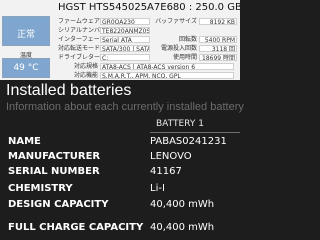  Describe the element at coordinates (171, 156) in the screenshot. I see `battery-row-value: LENOVO` at that location.